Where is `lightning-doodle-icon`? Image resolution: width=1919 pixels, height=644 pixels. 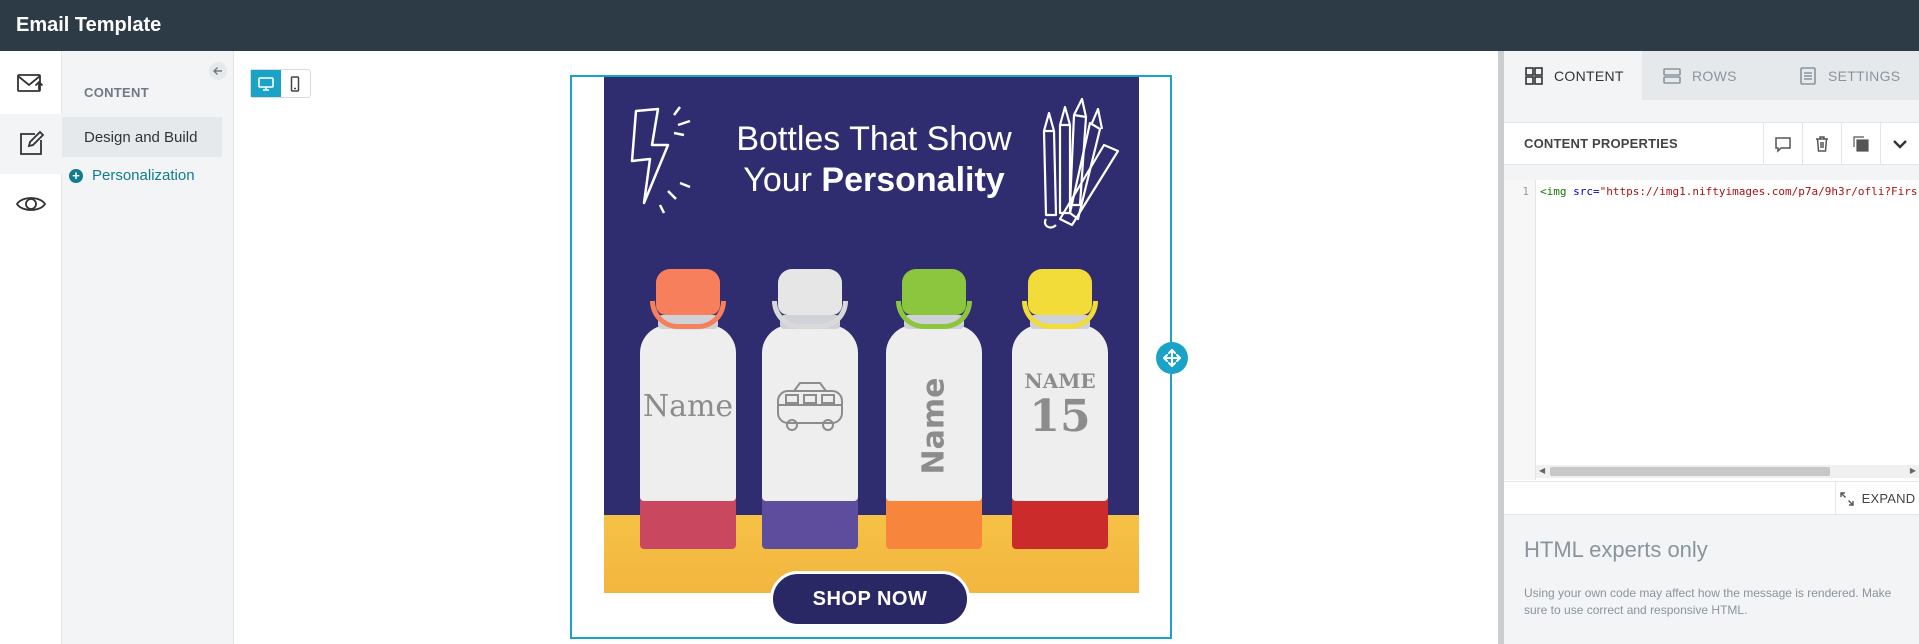
lightning-doodle-icon is located at coordinates (660, 160).